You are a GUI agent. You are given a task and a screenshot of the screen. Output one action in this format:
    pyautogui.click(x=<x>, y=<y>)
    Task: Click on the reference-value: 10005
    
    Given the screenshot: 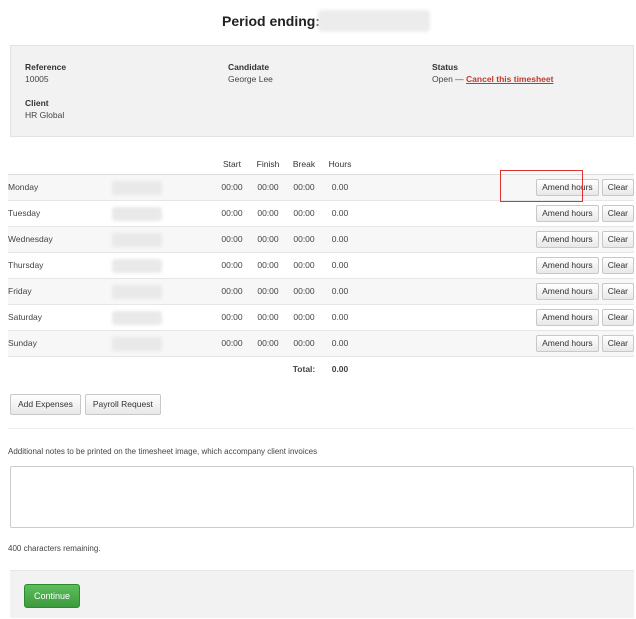 What is the action you would take?
    pyautogui.click(x=37, y=79)
    